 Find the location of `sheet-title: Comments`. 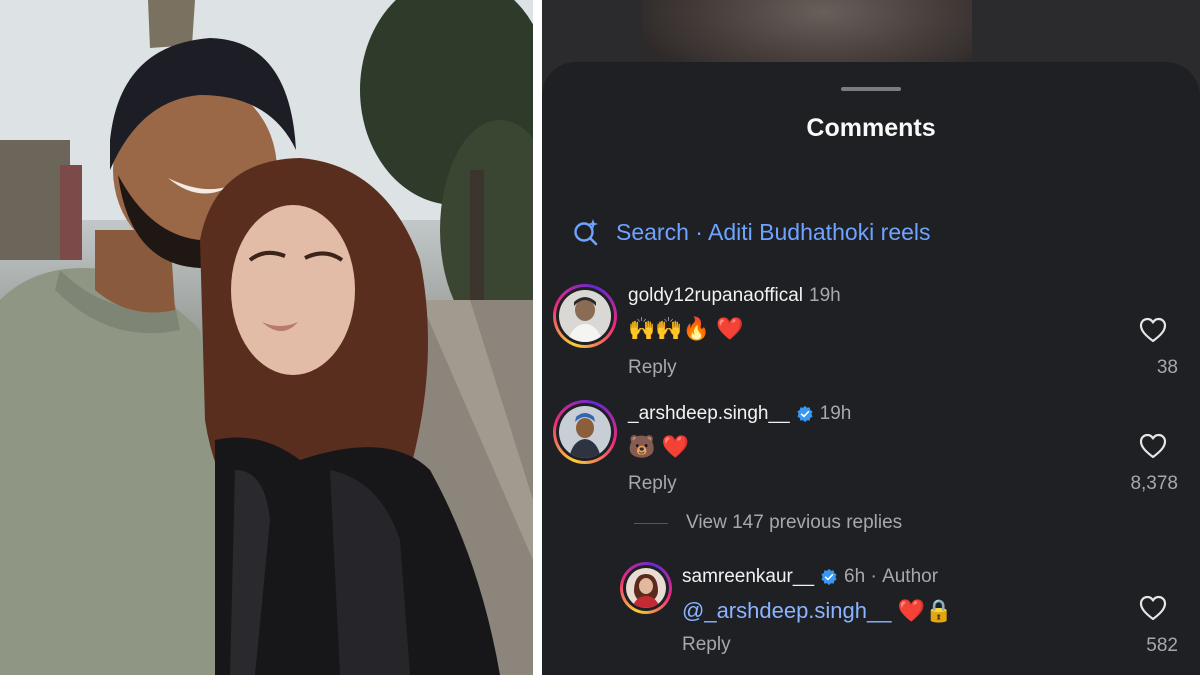

sheet-title: Comments is located at coordinates (871, 128).